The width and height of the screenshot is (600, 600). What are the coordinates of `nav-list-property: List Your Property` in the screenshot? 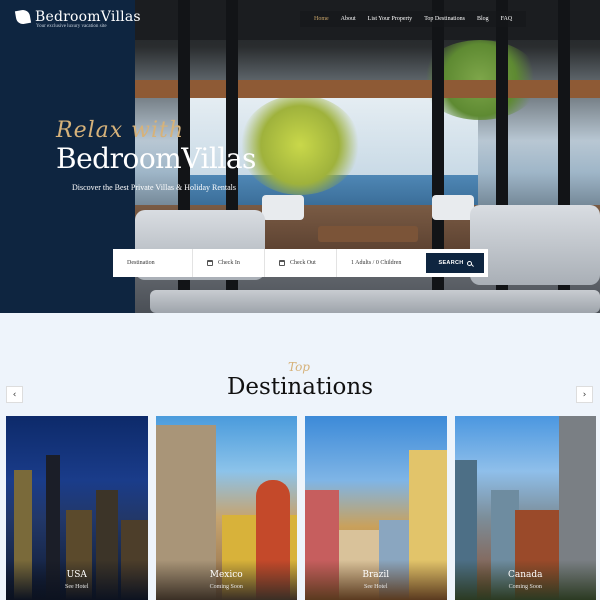 It's located at (390, 19).